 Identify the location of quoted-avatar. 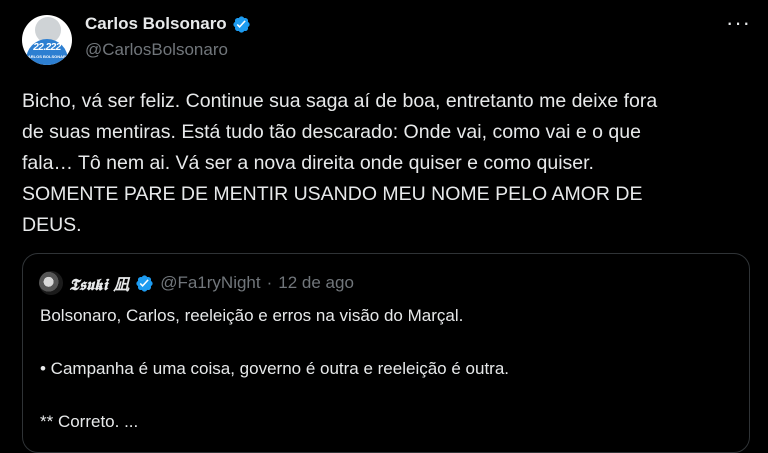
(51, 283).